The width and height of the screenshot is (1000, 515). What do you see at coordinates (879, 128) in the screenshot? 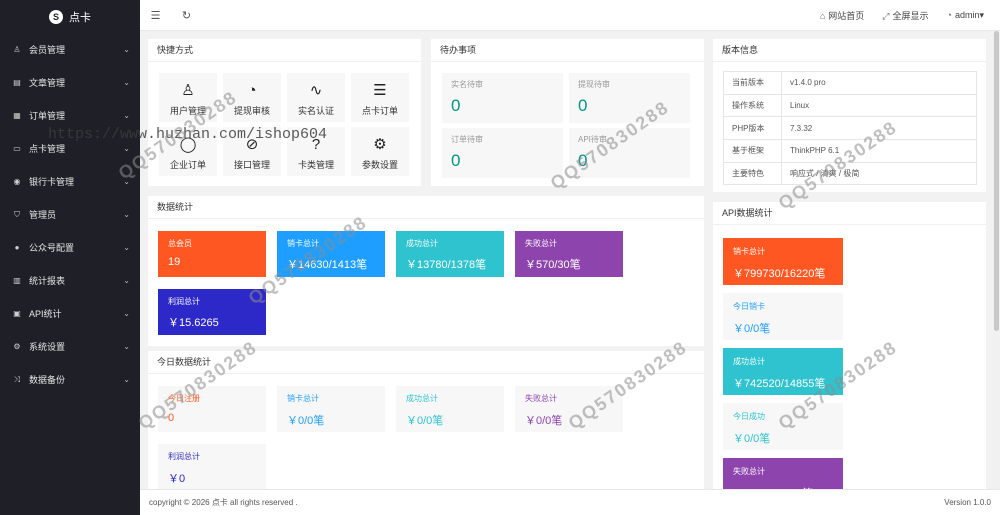
I see `version-value: 7.3.32` at bounding box center [879, 128].